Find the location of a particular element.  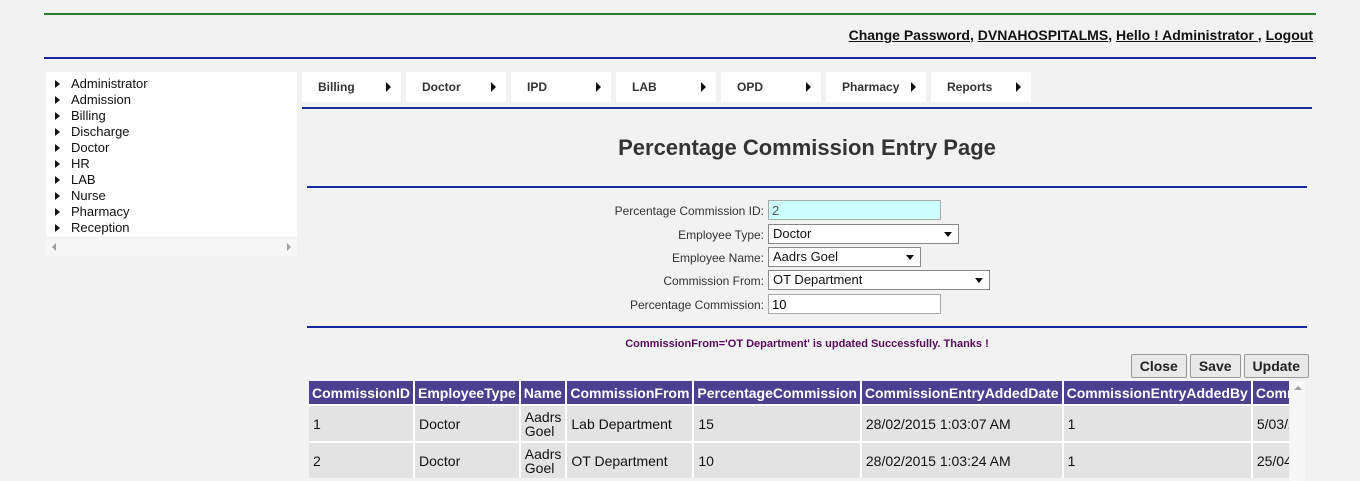

cell-percentage: 15 is located at coordinates (777, 423).